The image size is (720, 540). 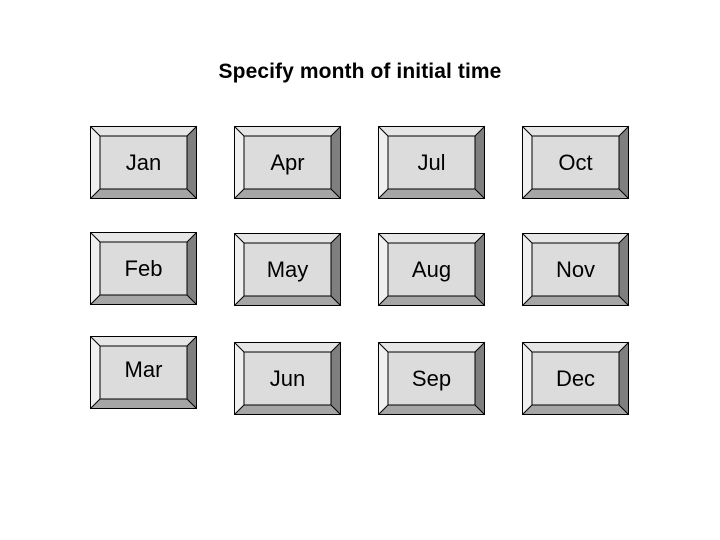 I want to click on month-button-sep: Sep, so click(x=431, y=378).